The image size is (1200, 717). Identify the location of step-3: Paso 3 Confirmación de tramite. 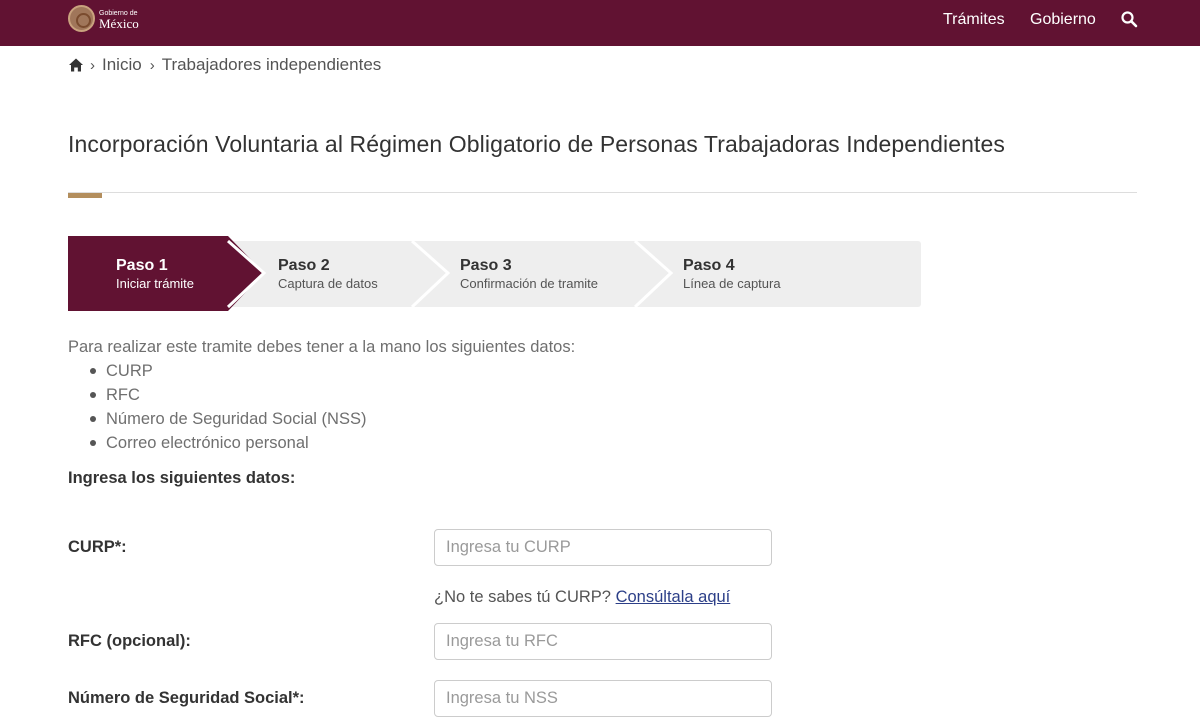
(529, 274).